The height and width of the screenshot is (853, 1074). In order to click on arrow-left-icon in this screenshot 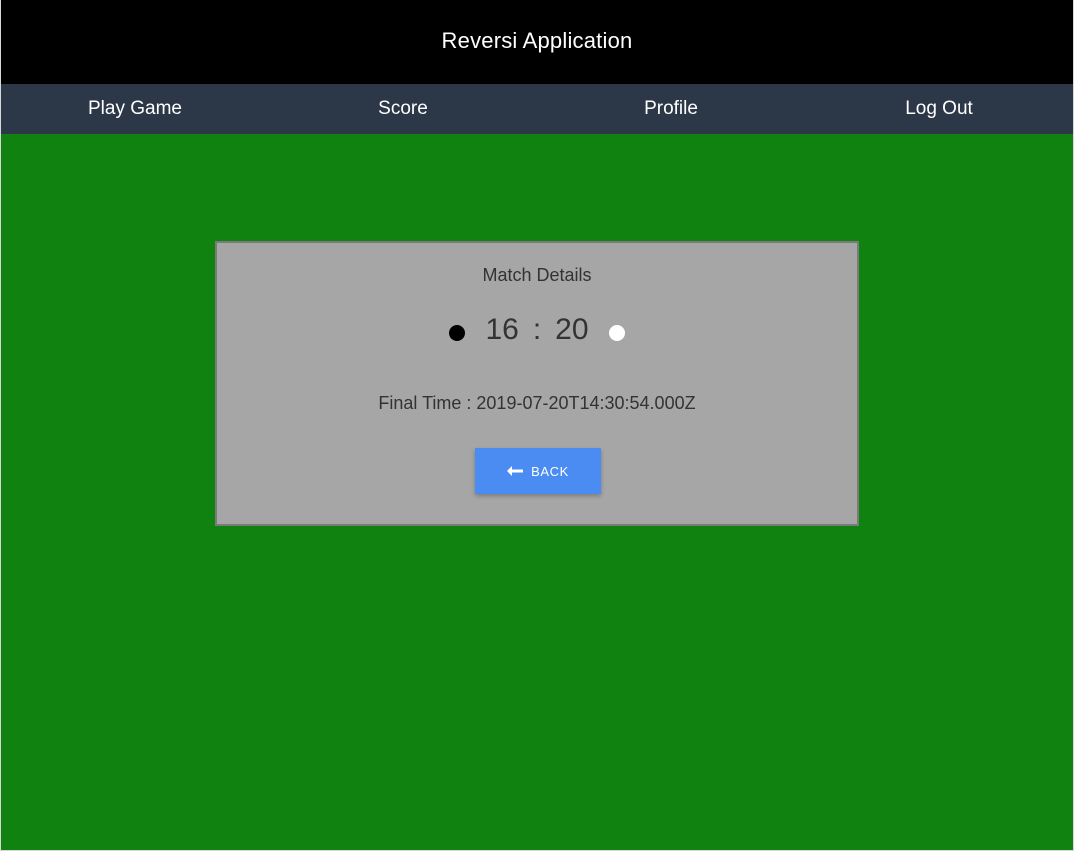, I will do `click(515, 471)`.